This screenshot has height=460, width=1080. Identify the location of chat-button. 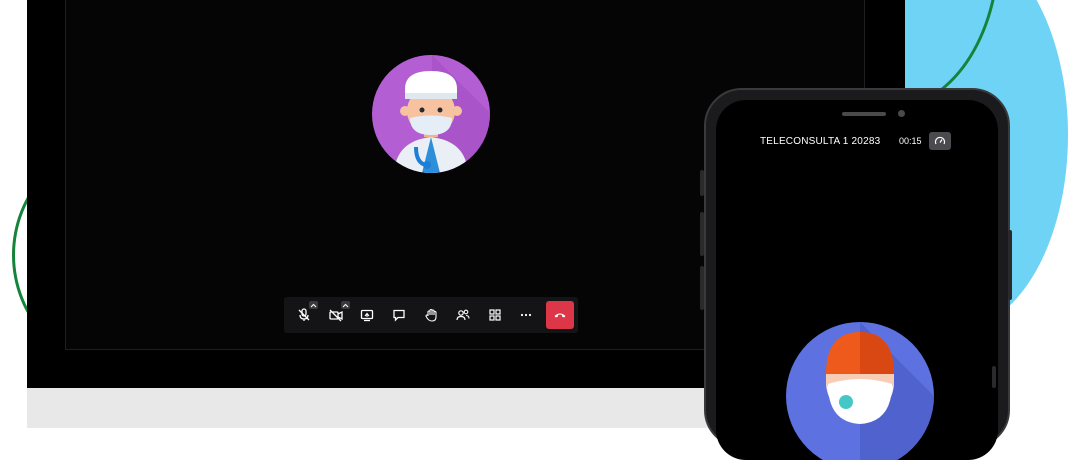
(399, 315).